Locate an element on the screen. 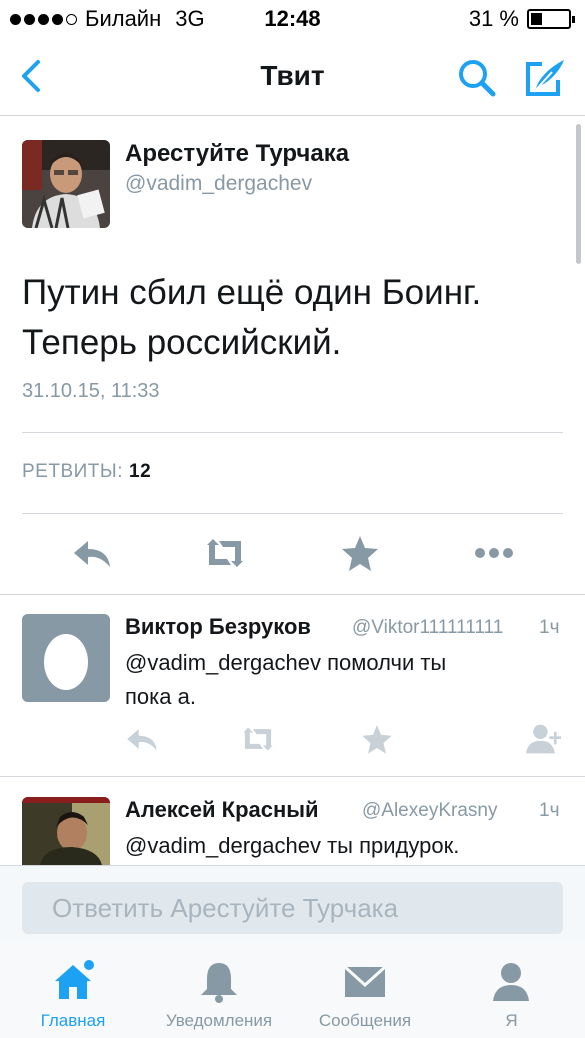 Image resolution: width=585 pixels, height=1038 pixels. more-dots-icon is located at coordinates (494, 553).